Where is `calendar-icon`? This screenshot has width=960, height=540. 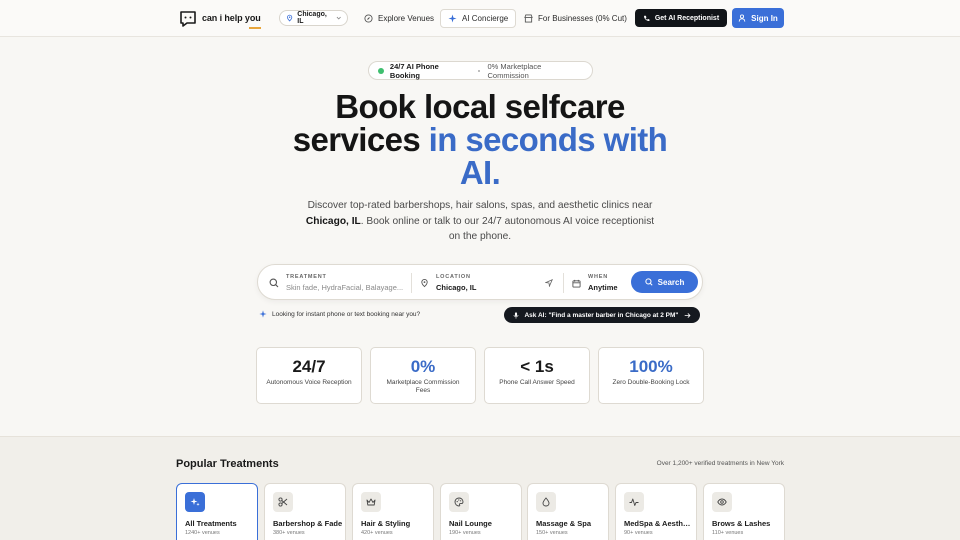 calendar-icon is located at coordinates (576, 283).